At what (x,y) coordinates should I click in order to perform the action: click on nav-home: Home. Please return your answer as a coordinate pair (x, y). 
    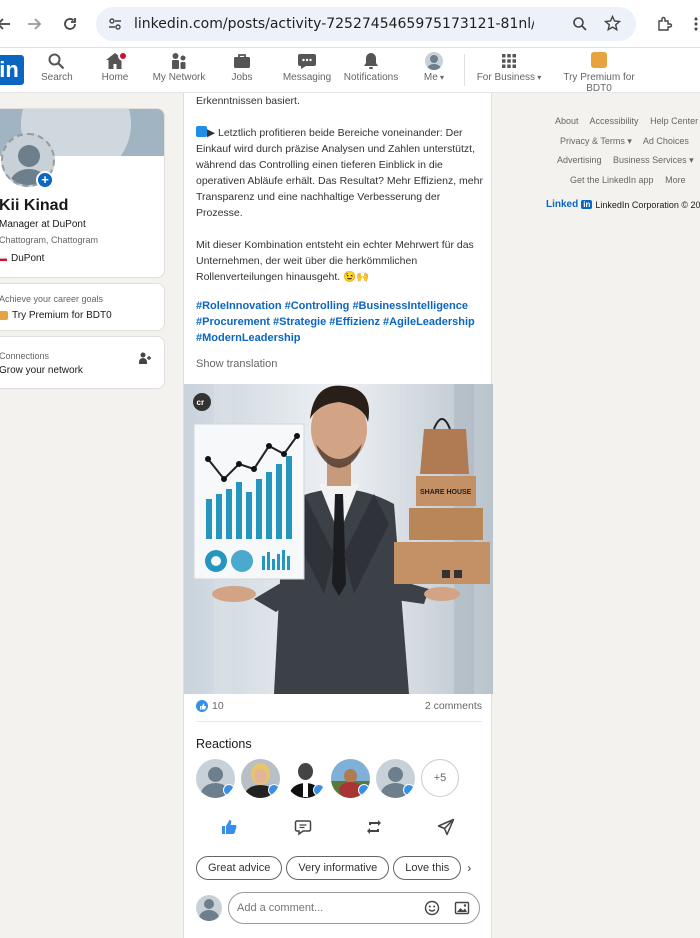
    Looking at the image, I should click on (115, 67).